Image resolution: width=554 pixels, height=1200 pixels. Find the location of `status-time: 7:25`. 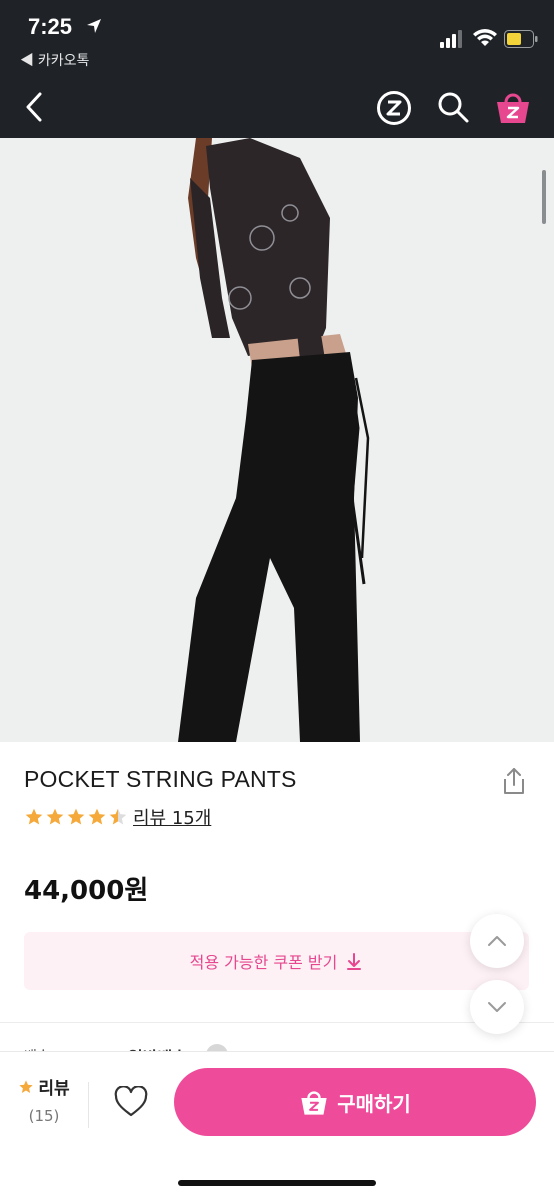

status-time: 7:25 is located at coordinates (50, 26).